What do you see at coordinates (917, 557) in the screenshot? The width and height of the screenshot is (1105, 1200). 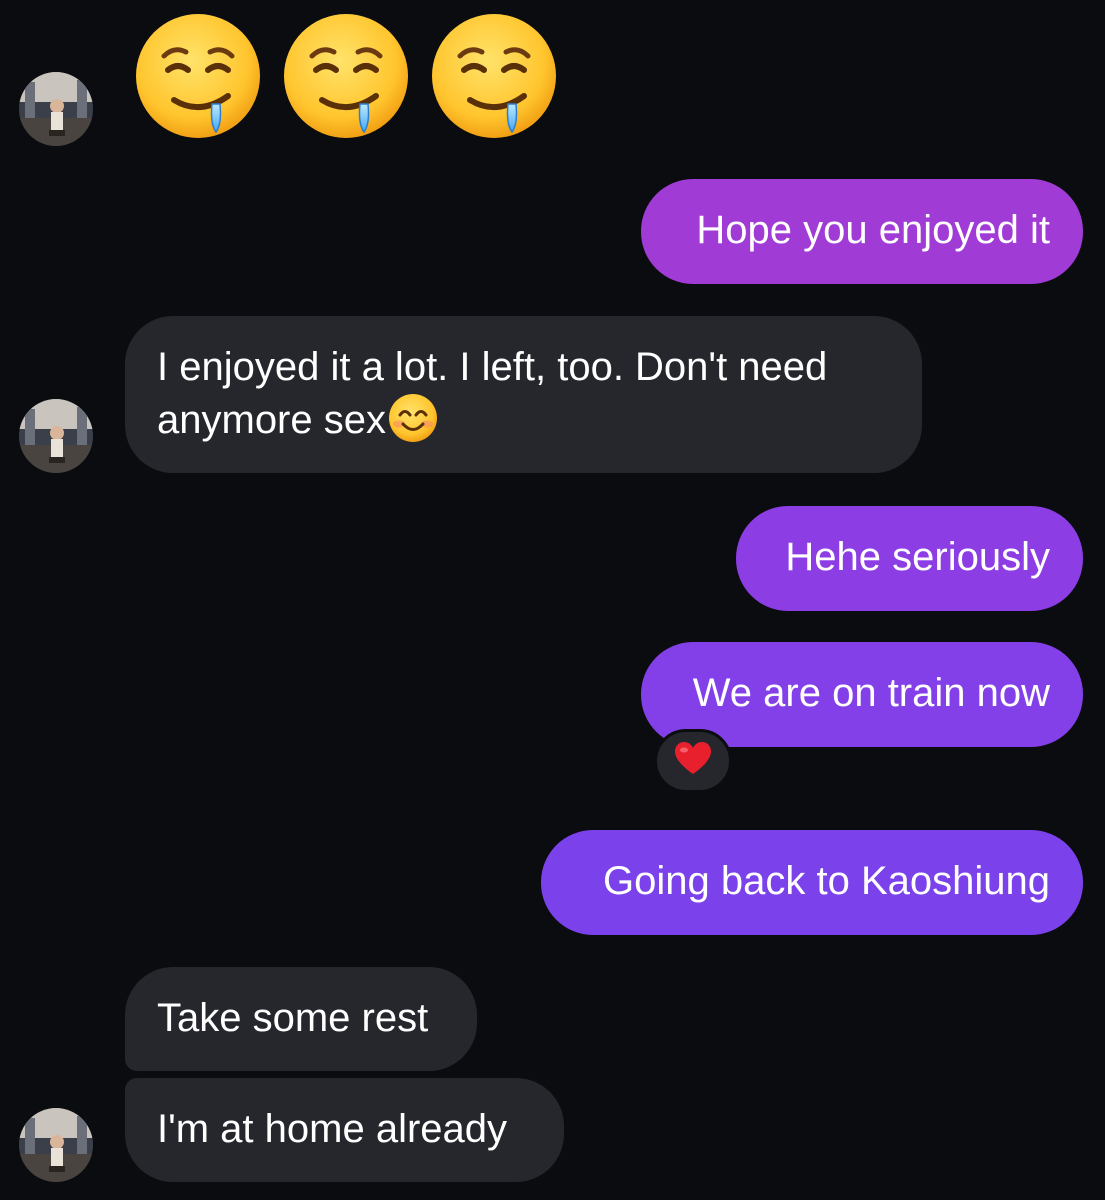 I see `message-text: Hehe seriously` at bounding box center [917, 557].